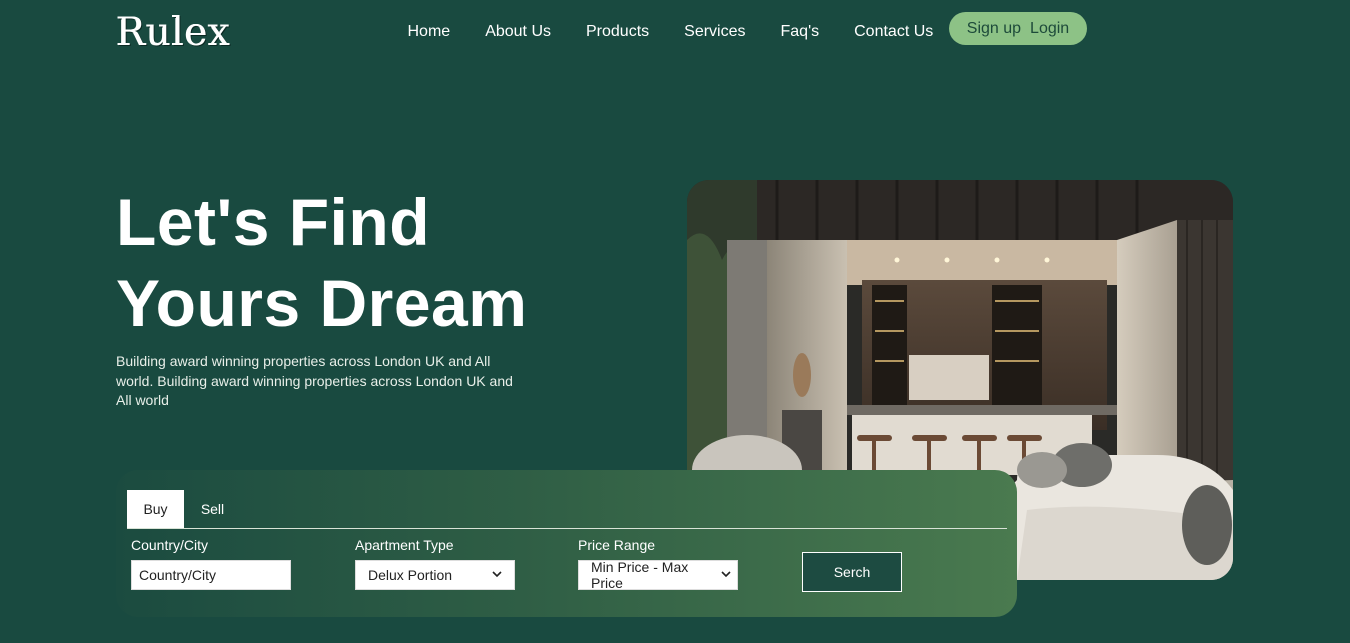 This screenshot has width=1350, height=643. What do you see at coordinates (273, 222) in the screenshot?
I see `hero-title-line-1: Let's Find` at bounding box center [273, 222].